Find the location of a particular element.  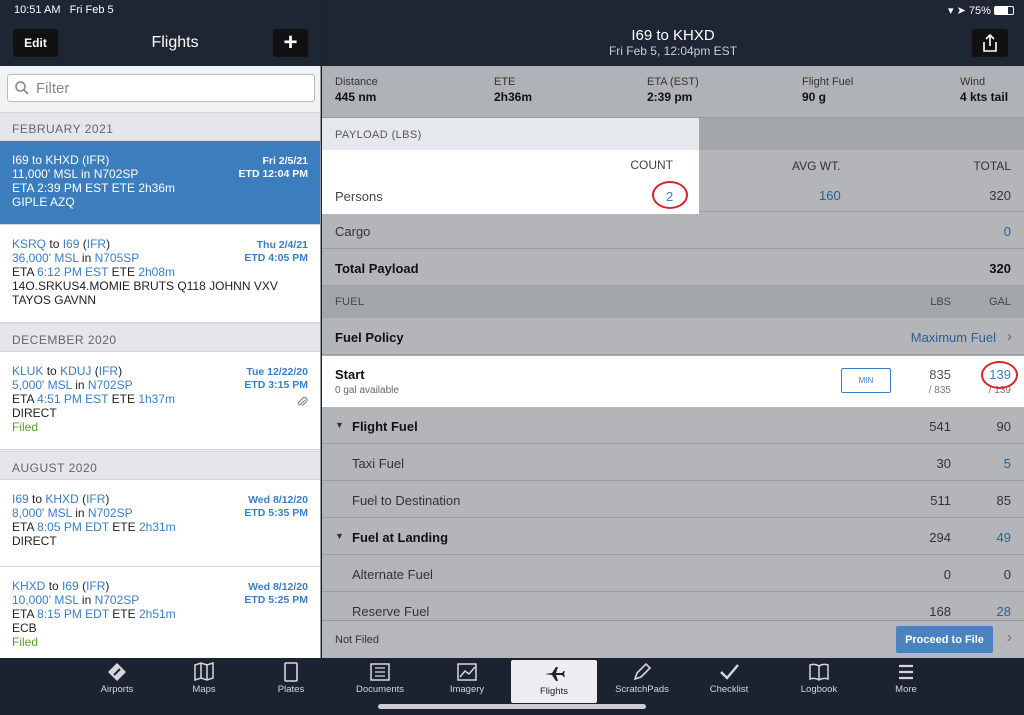

tab-airports: Airports is located at coordinates (117, 679).